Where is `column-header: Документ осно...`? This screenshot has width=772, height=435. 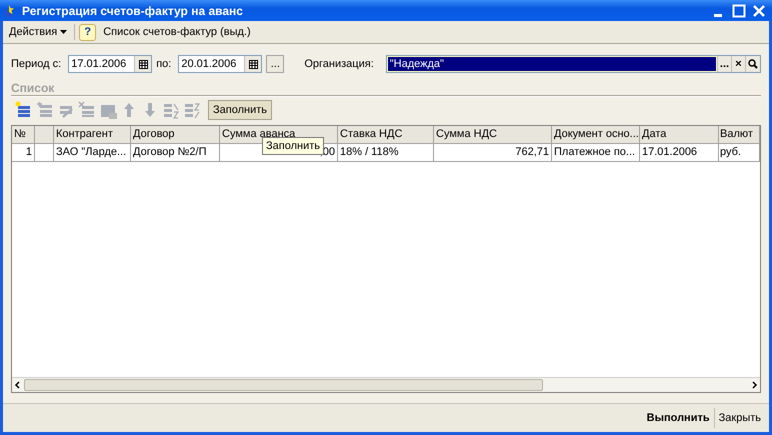 column-header: Документ осно... is located at coordinates (596, 135).